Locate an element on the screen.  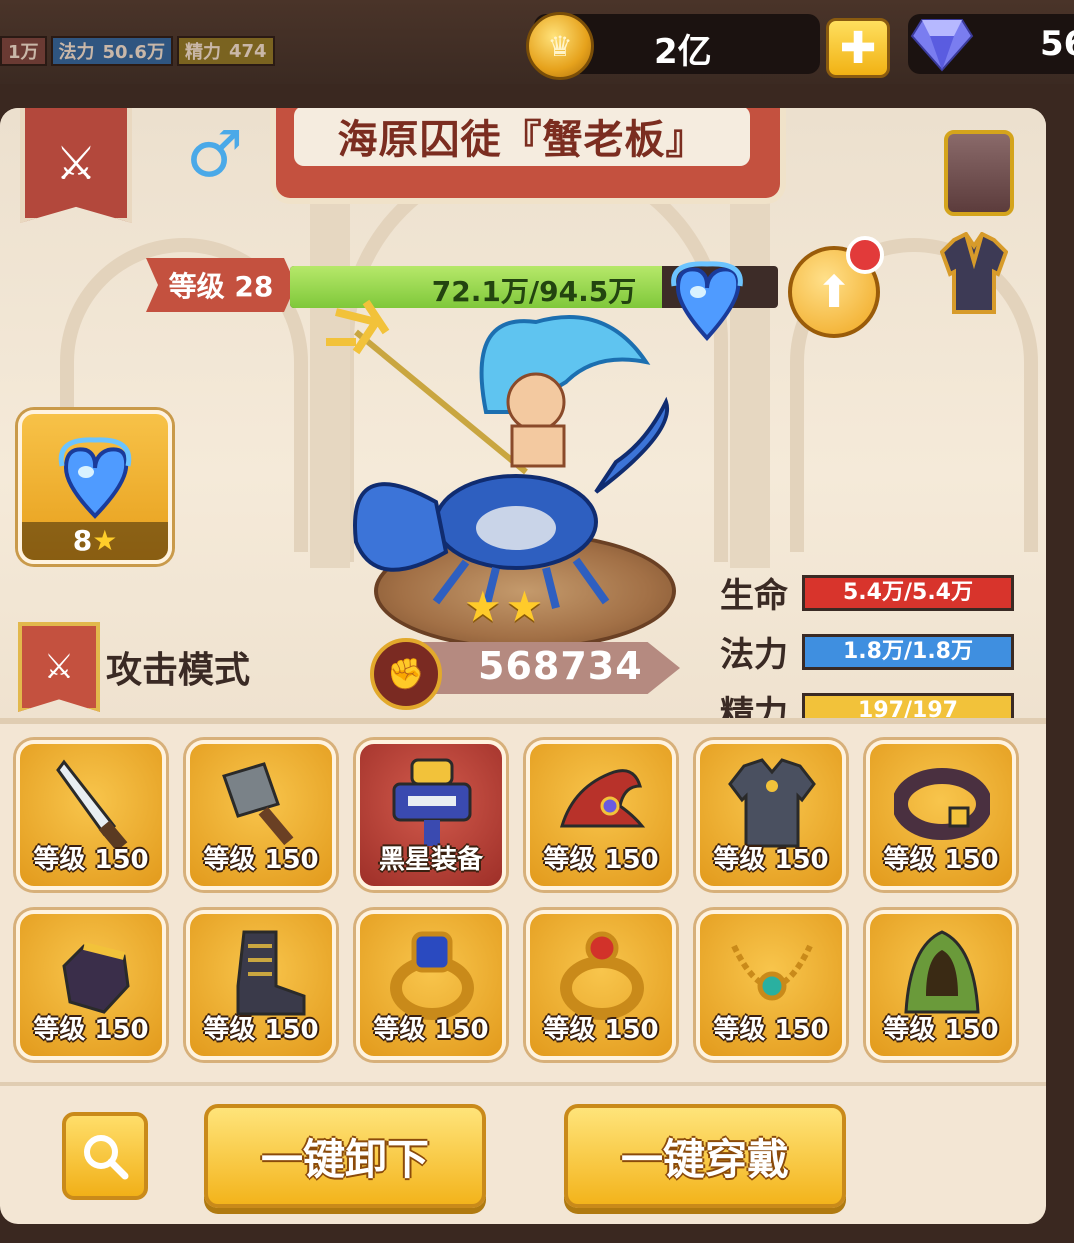
mini-stat-label: 精力 is located at coordinates (202, 52).